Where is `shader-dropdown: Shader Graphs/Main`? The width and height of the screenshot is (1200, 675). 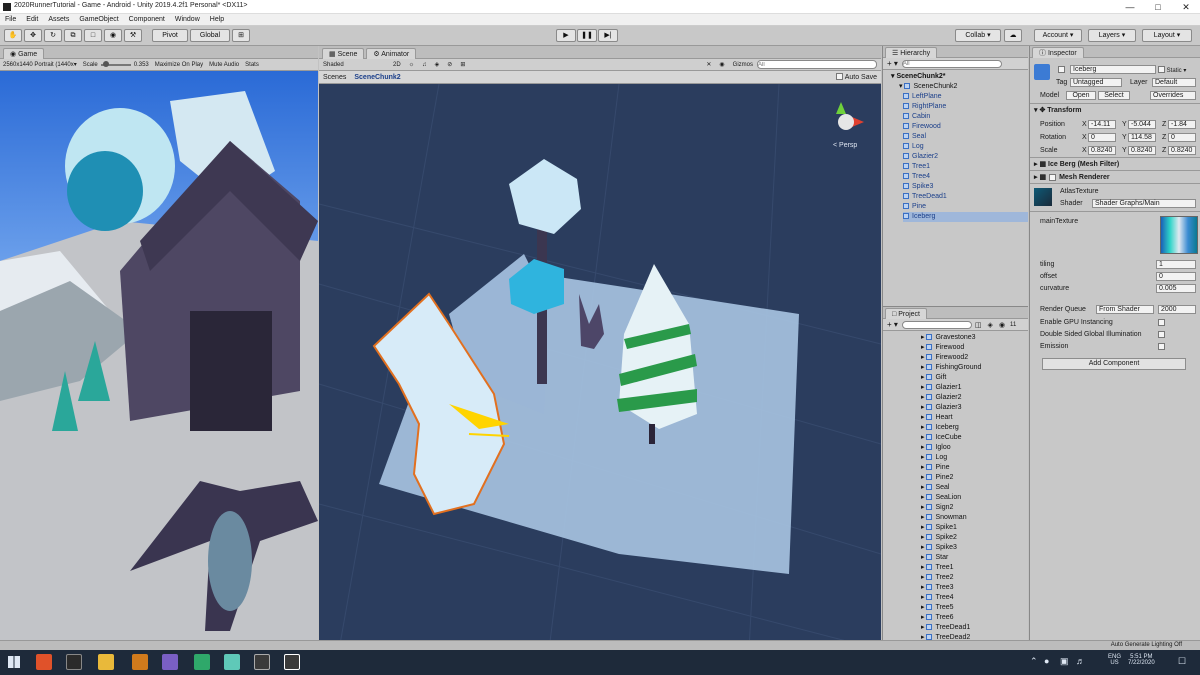
shader-dropdown: Shader Graphs/Main is located at coordinates (1144, 203).